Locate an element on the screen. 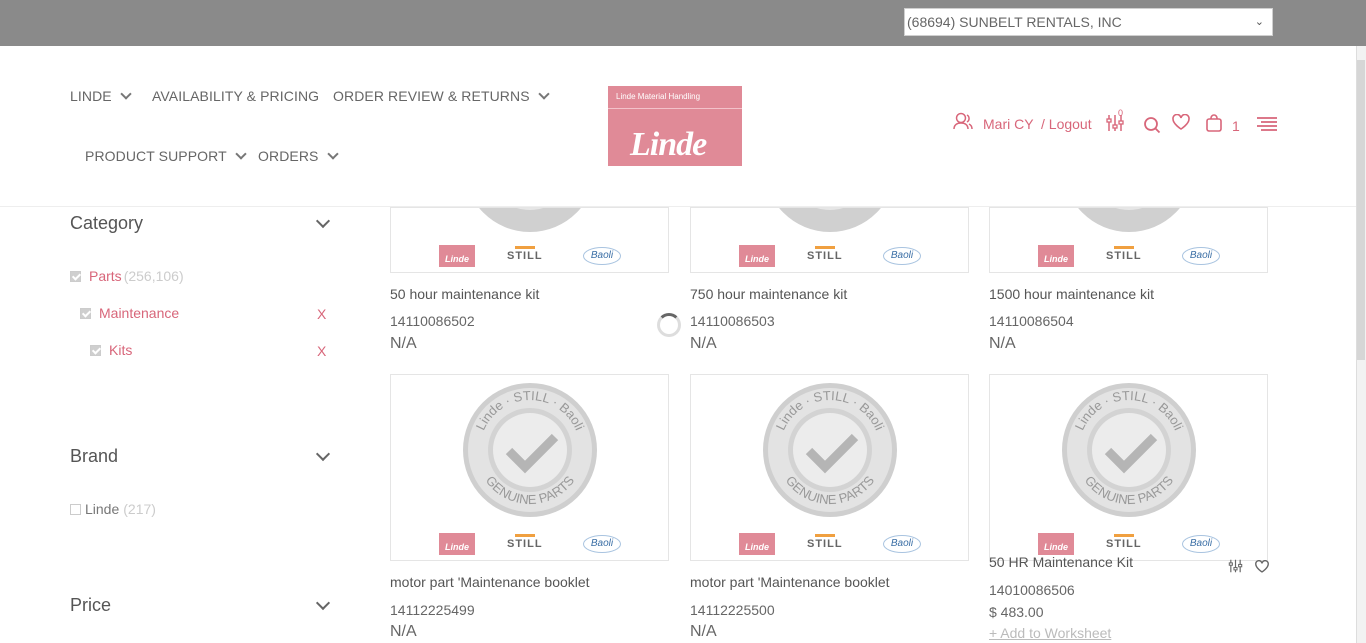 This screenshot has height=643, width=1366. logo-divider is located at coordinates (675, 108).